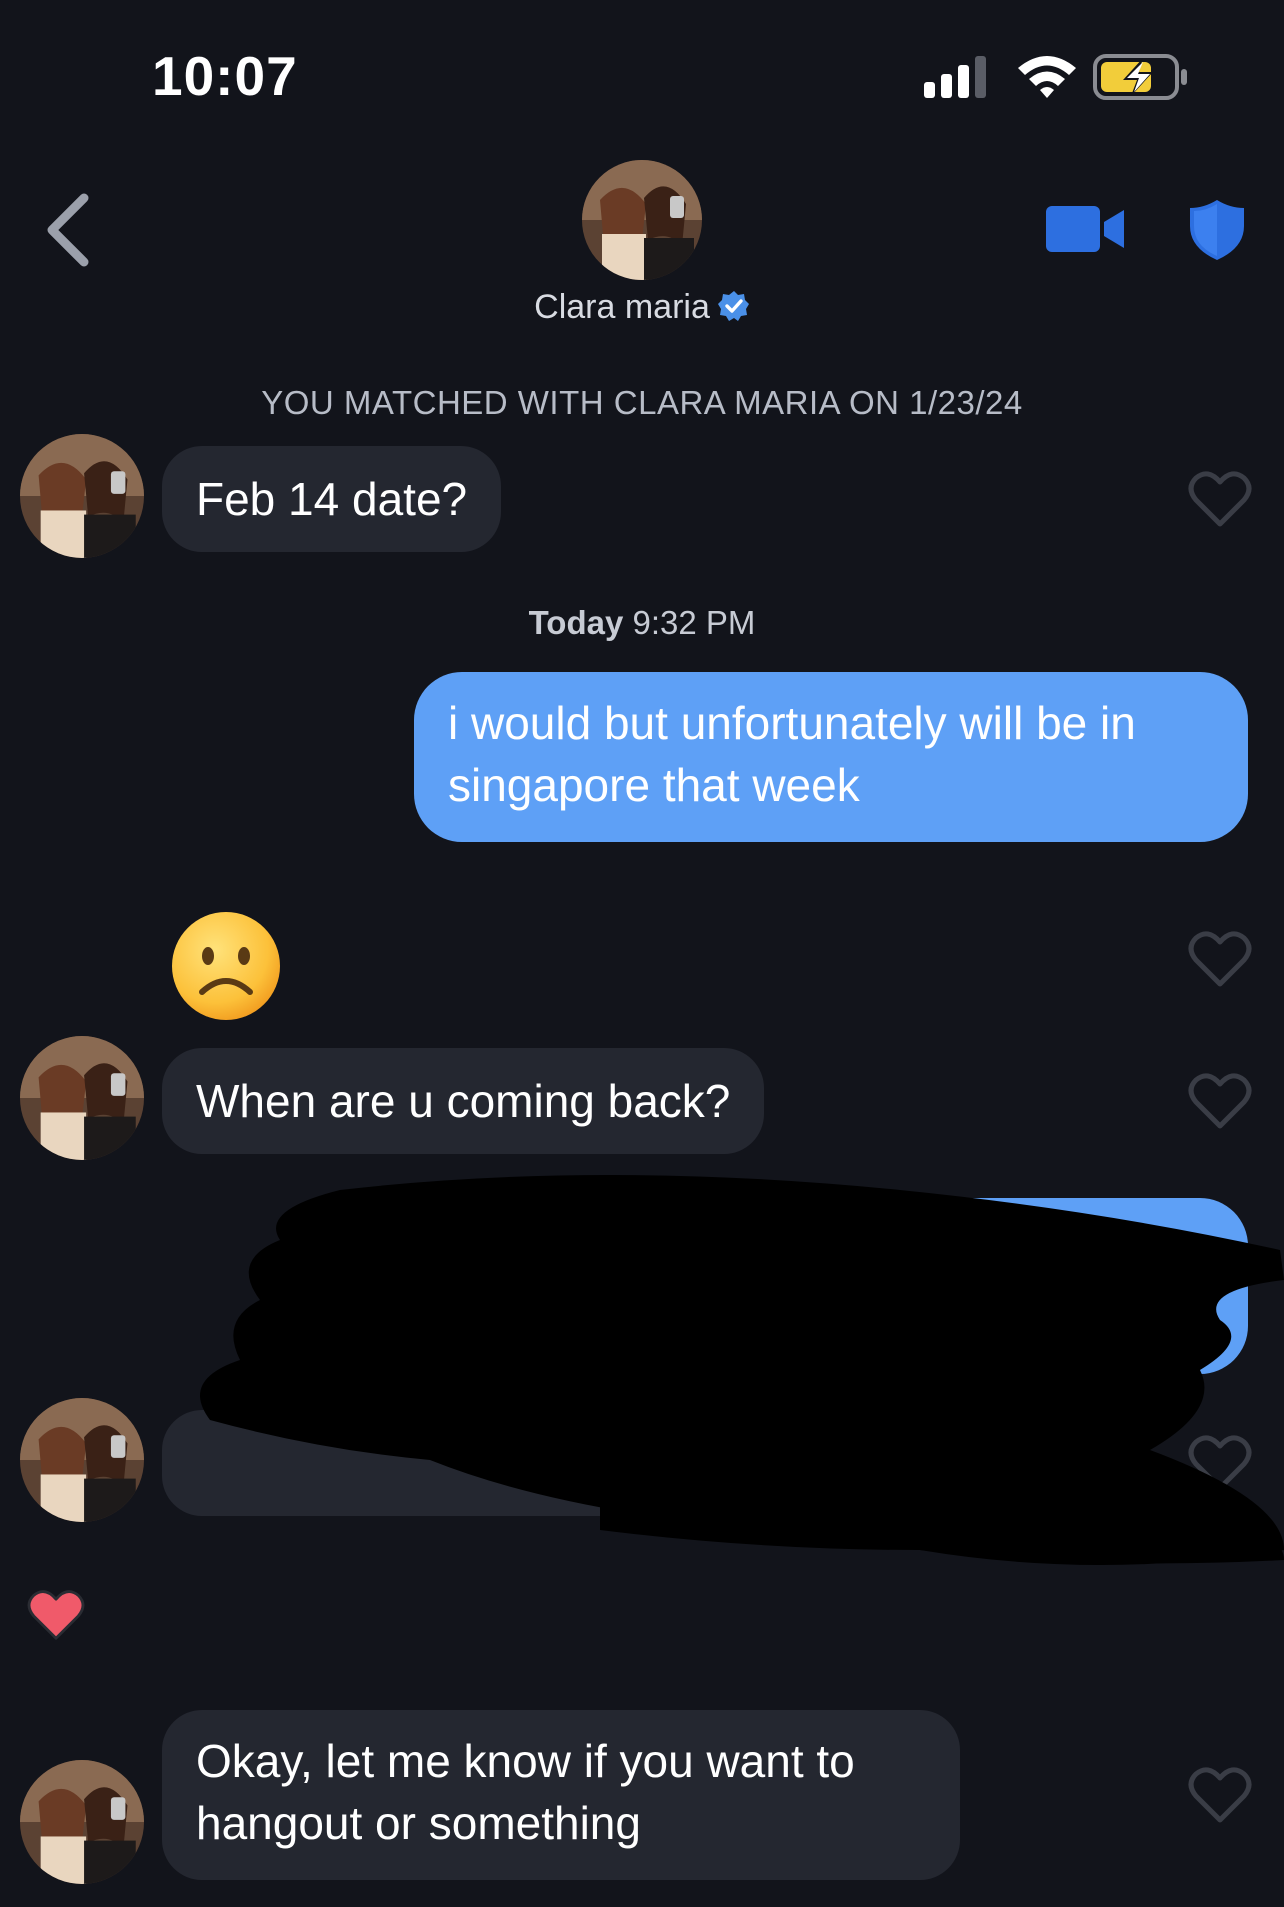 Image resolution: width=1284 pixels, height=1907 pixels. I want to click on contact-name-row: Clara maria, so click(642, 307).